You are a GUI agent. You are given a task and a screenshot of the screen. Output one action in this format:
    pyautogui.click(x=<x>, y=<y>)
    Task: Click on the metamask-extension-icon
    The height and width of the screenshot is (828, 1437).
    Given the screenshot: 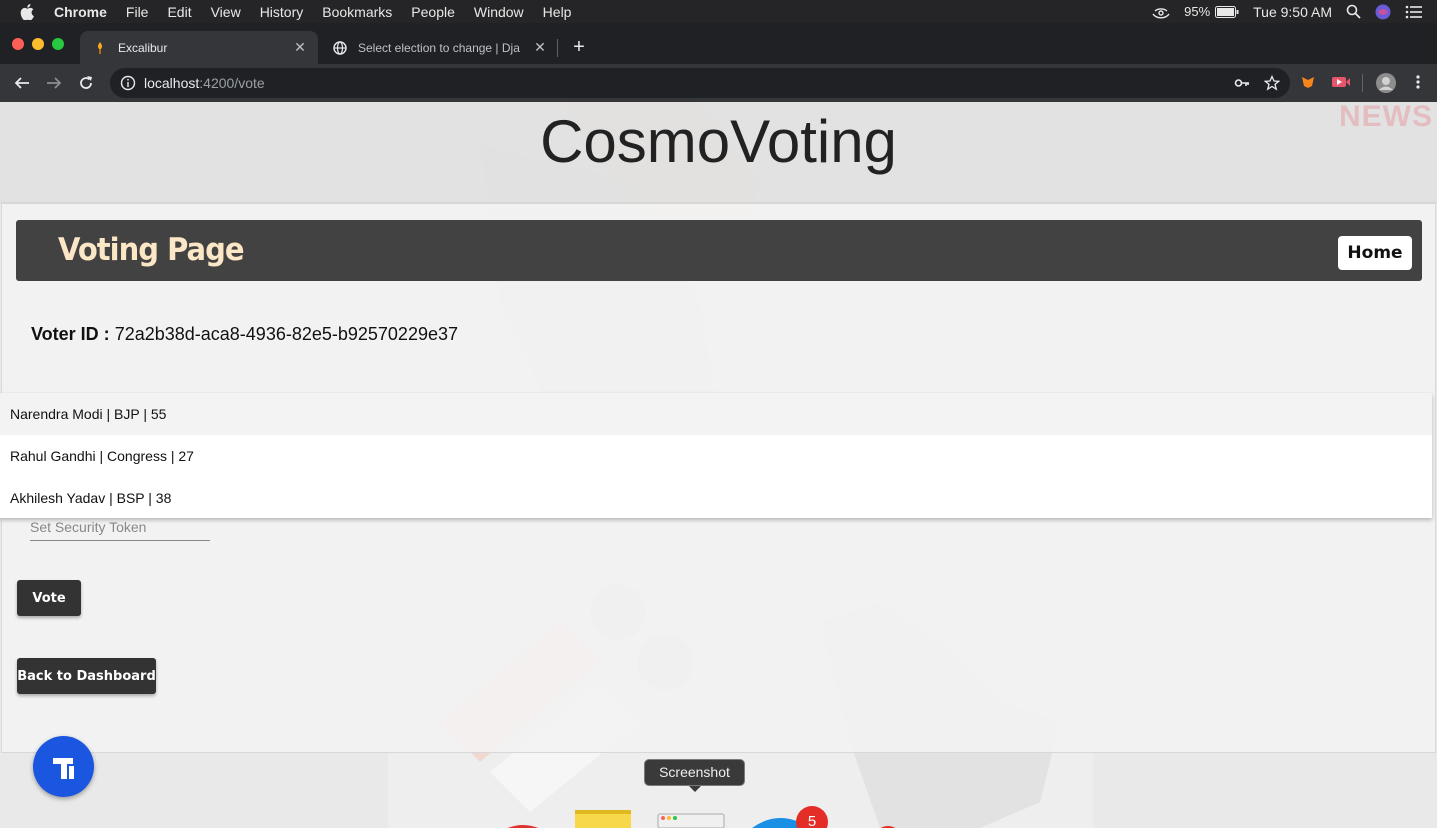 What is the action you would take?
    pyautogui.click(x=1308, y=82)
    